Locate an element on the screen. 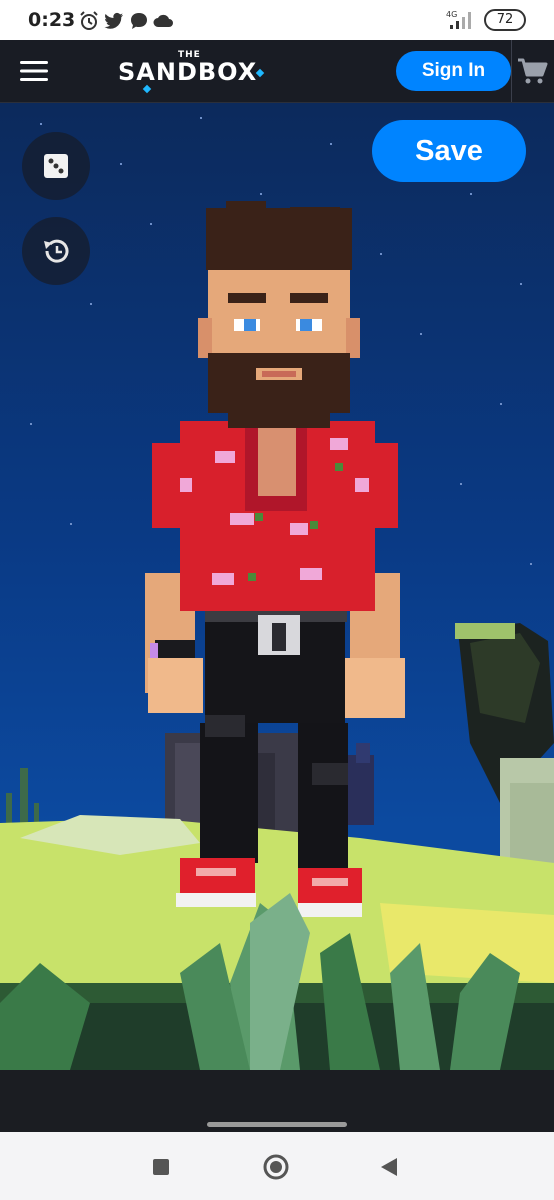 This screenshot has width=554, height=1200. dice-icon is located at coordinates (56, 166).